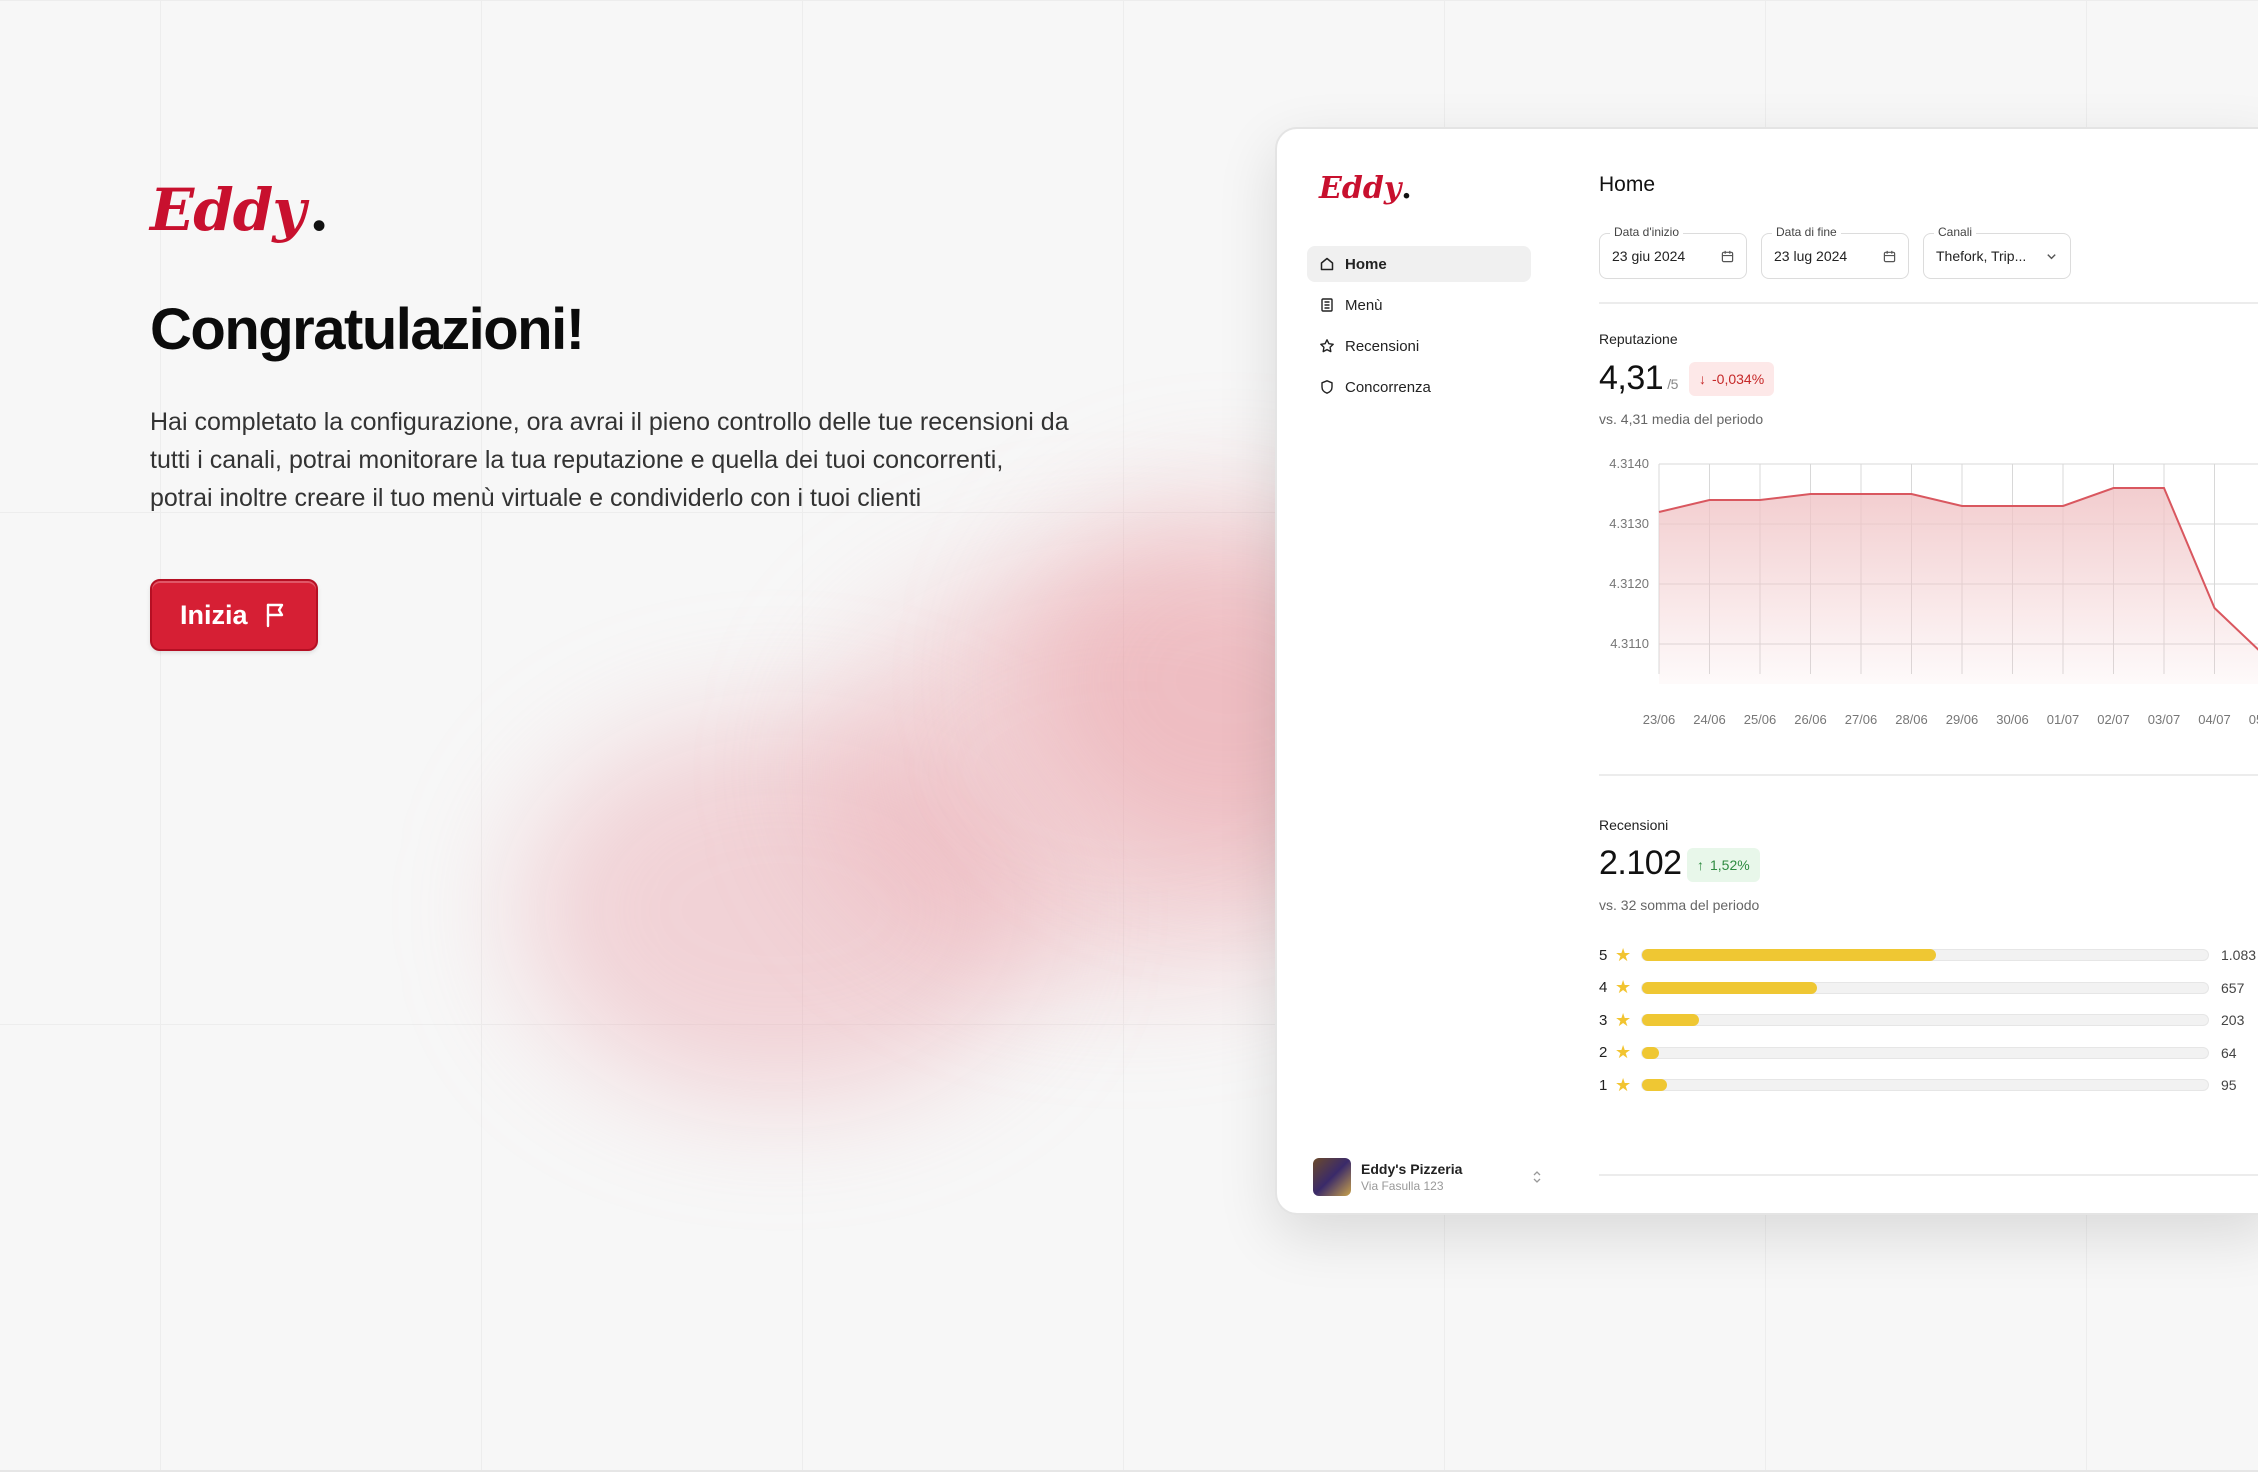 This screenshot has height=1472, width=2258. What do you see at coordinates (1327, 346) in the screenshot?
I see `star-icon` at bounding box center [1327, 346].